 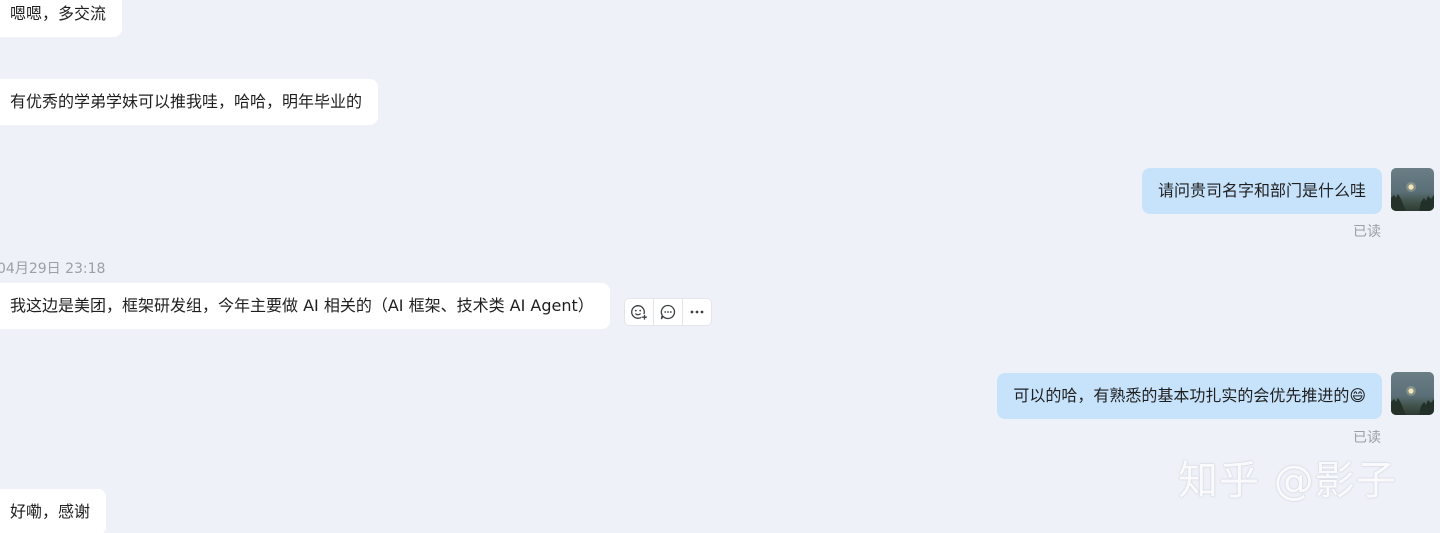 I want to click on message-bubble-outgoing: 请问贵司名字和部门是什么哇, so click(x=1261, y=191).